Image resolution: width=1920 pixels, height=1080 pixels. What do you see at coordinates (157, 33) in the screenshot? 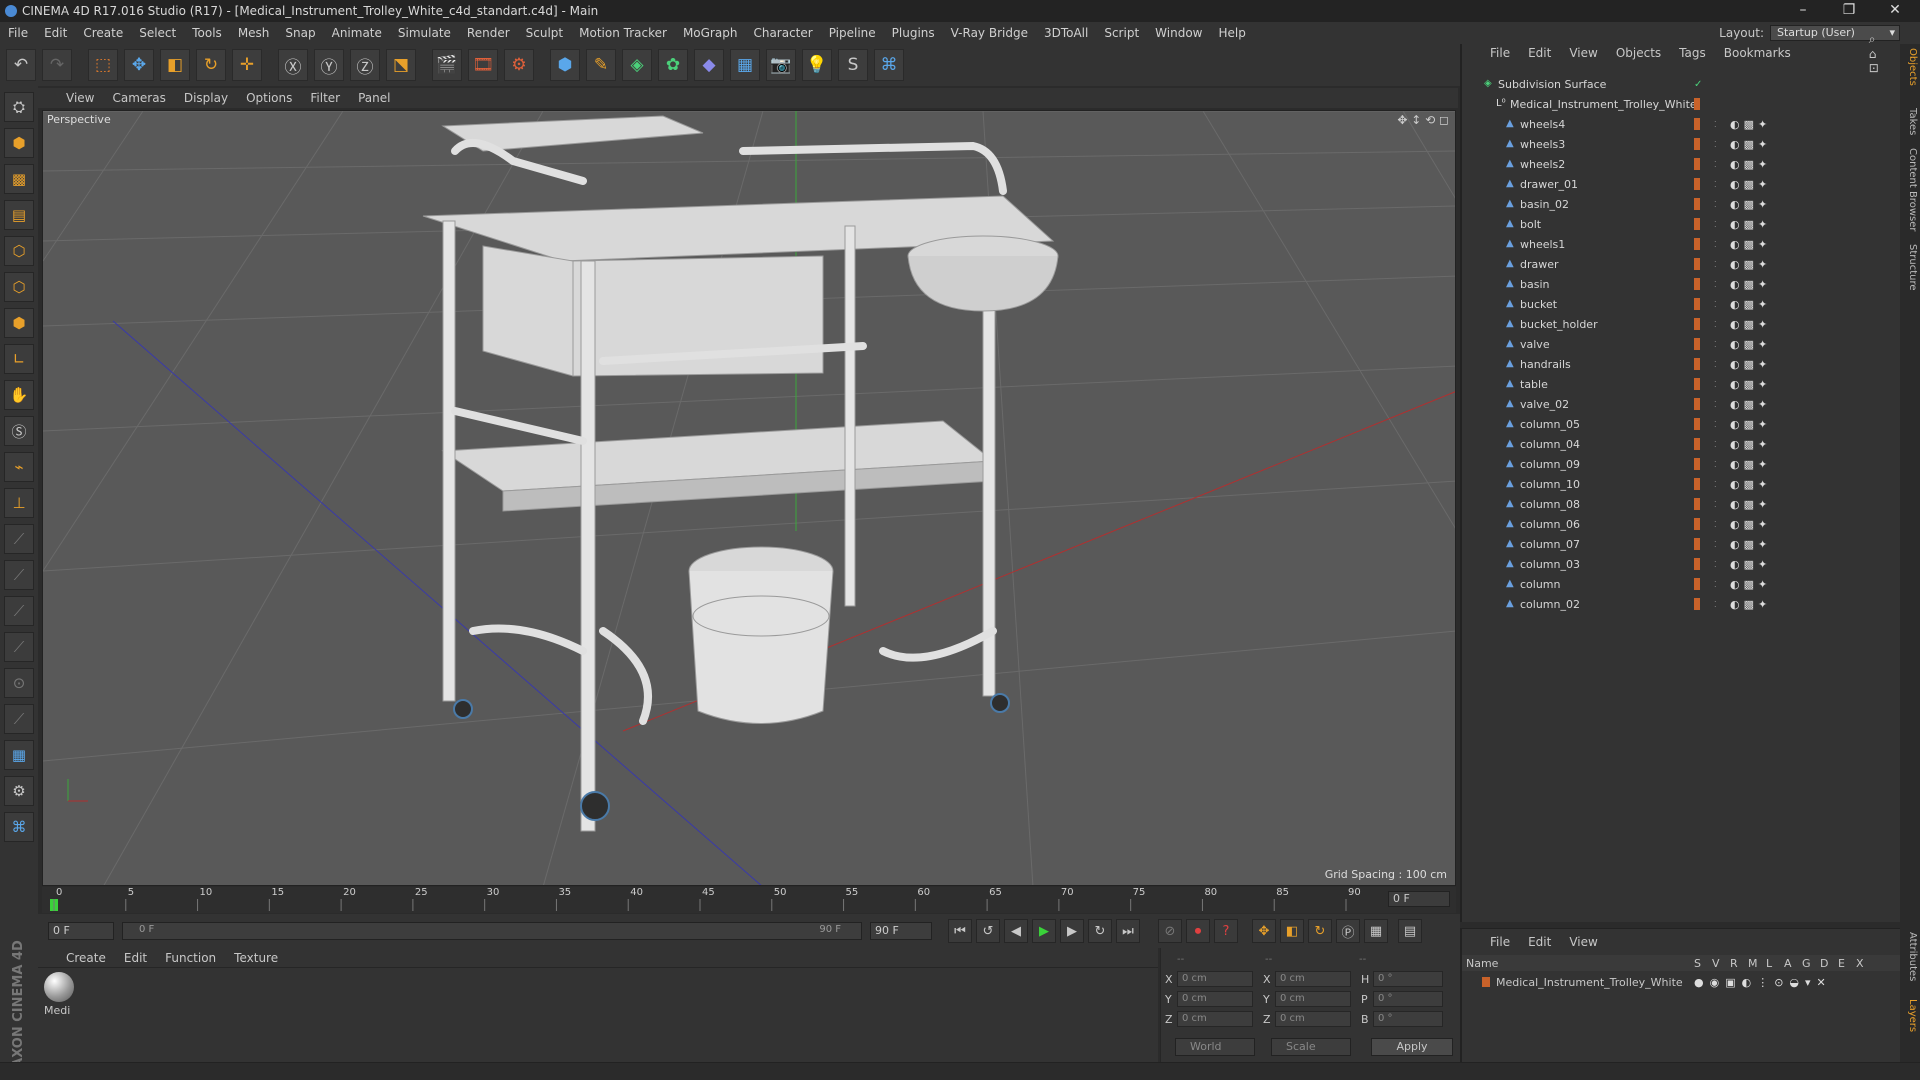
I see `menu-select: Select` at bounding box center [157, 33].